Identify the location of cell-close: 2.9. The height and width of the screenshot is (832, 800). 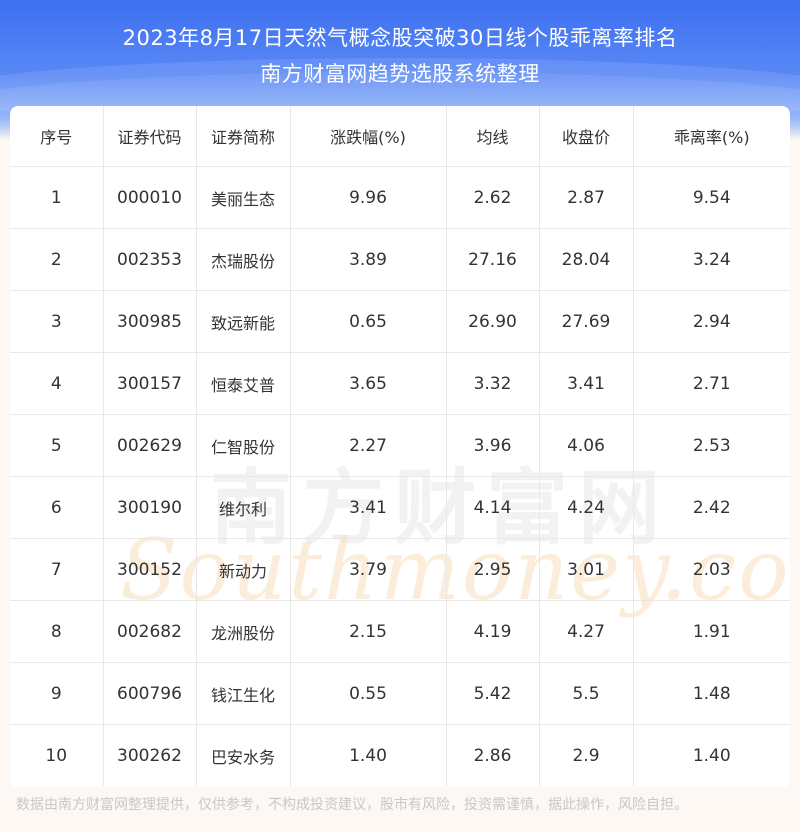
(586, 755).